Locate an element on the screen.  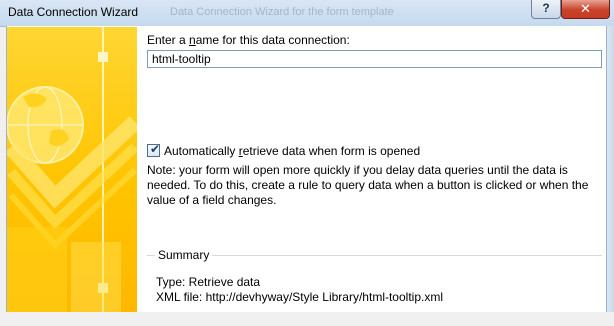
close-icon: ✕ is located at coordinates (585, 8).